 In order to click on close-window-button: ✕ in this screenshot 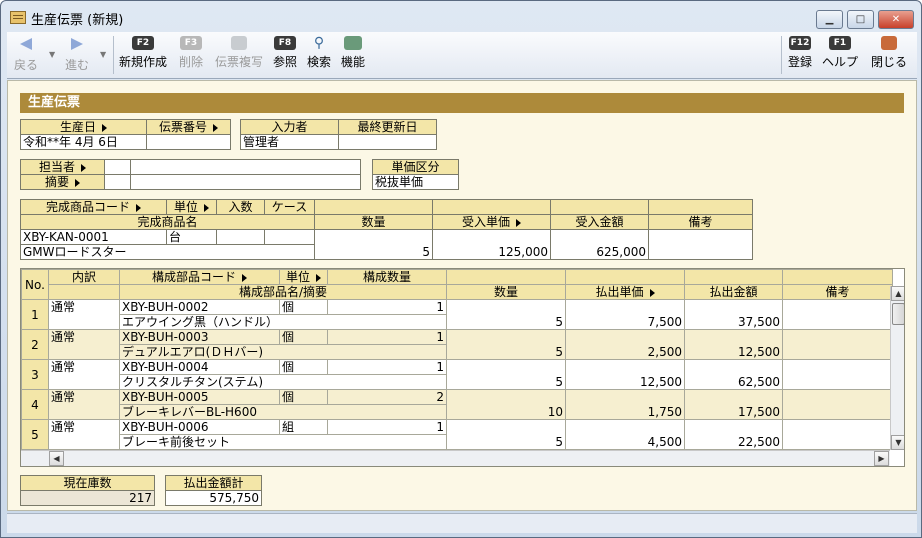, I will do `click(896, 19)`.